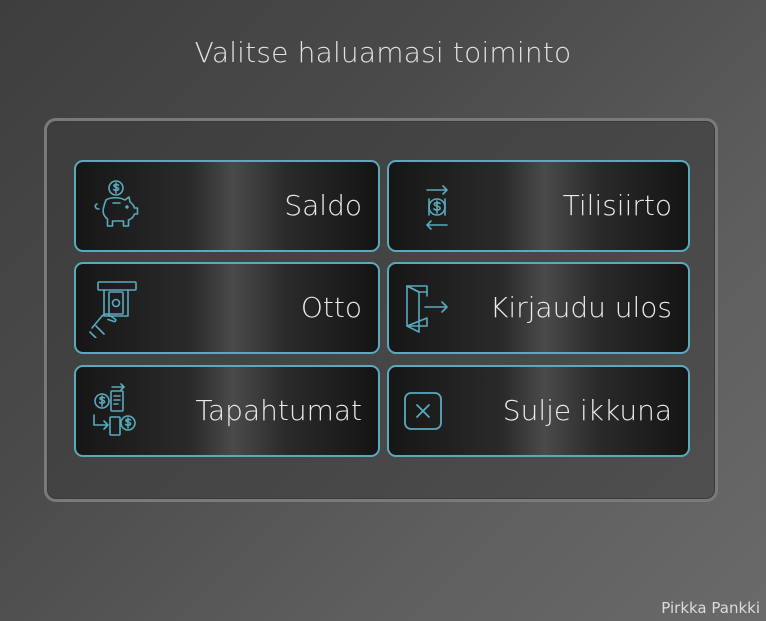 Image resolution: width=766 pixels, height=621 pixels. What do you see at coordinates (227, 206) in the screenshot?
I see `balance-button: Saldo` at bounding box center [227, 206].